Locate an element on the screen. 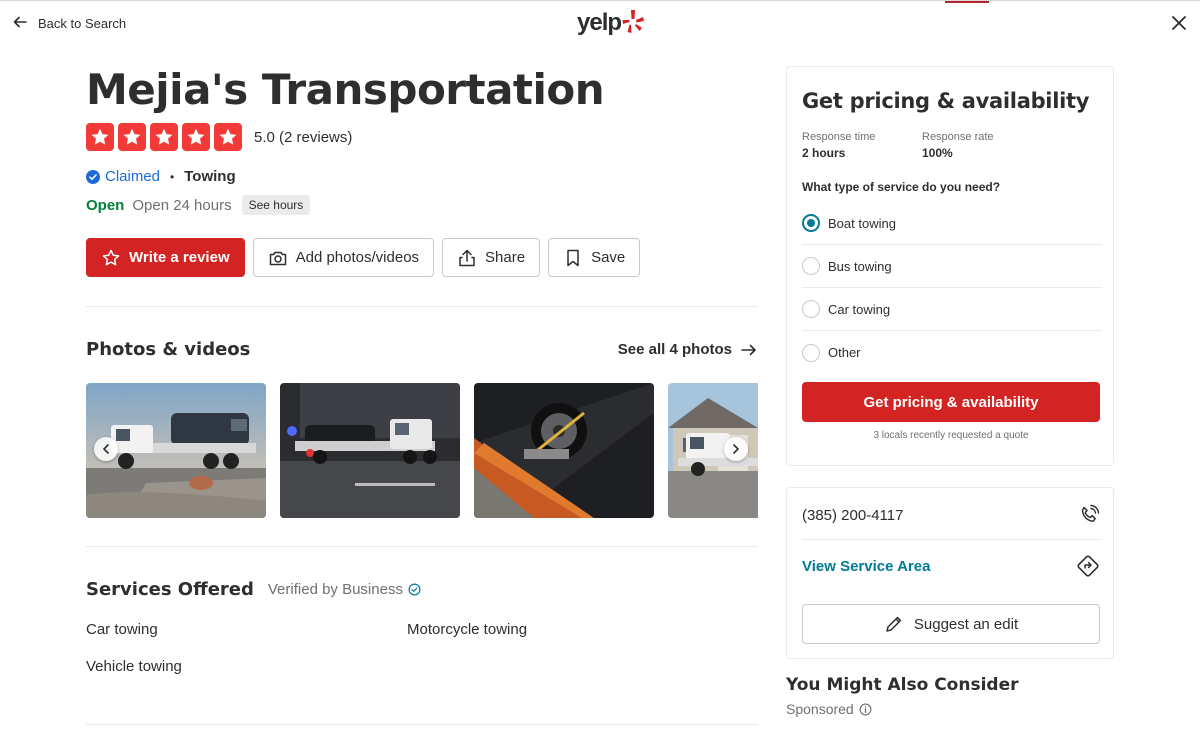  share-button: Share is located at coordinates (491, 257).